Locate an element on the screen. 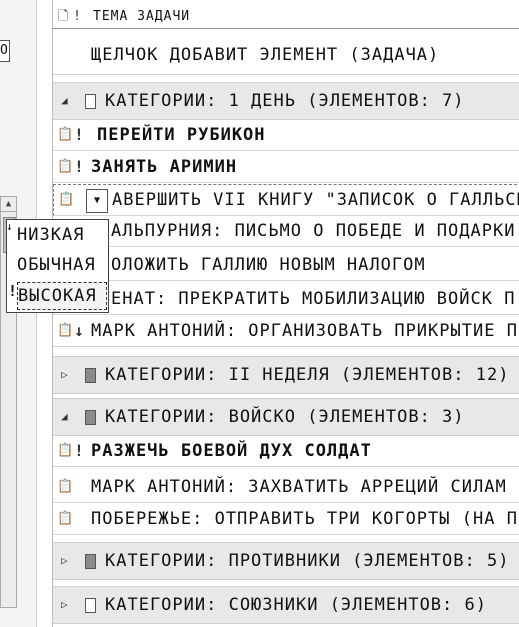  task-subject: МАРК АНТОНИЙ: ЗАХВАТИТЬ АРРЕЦИЙ СИЛАМ is located at coordinates (299, 487).